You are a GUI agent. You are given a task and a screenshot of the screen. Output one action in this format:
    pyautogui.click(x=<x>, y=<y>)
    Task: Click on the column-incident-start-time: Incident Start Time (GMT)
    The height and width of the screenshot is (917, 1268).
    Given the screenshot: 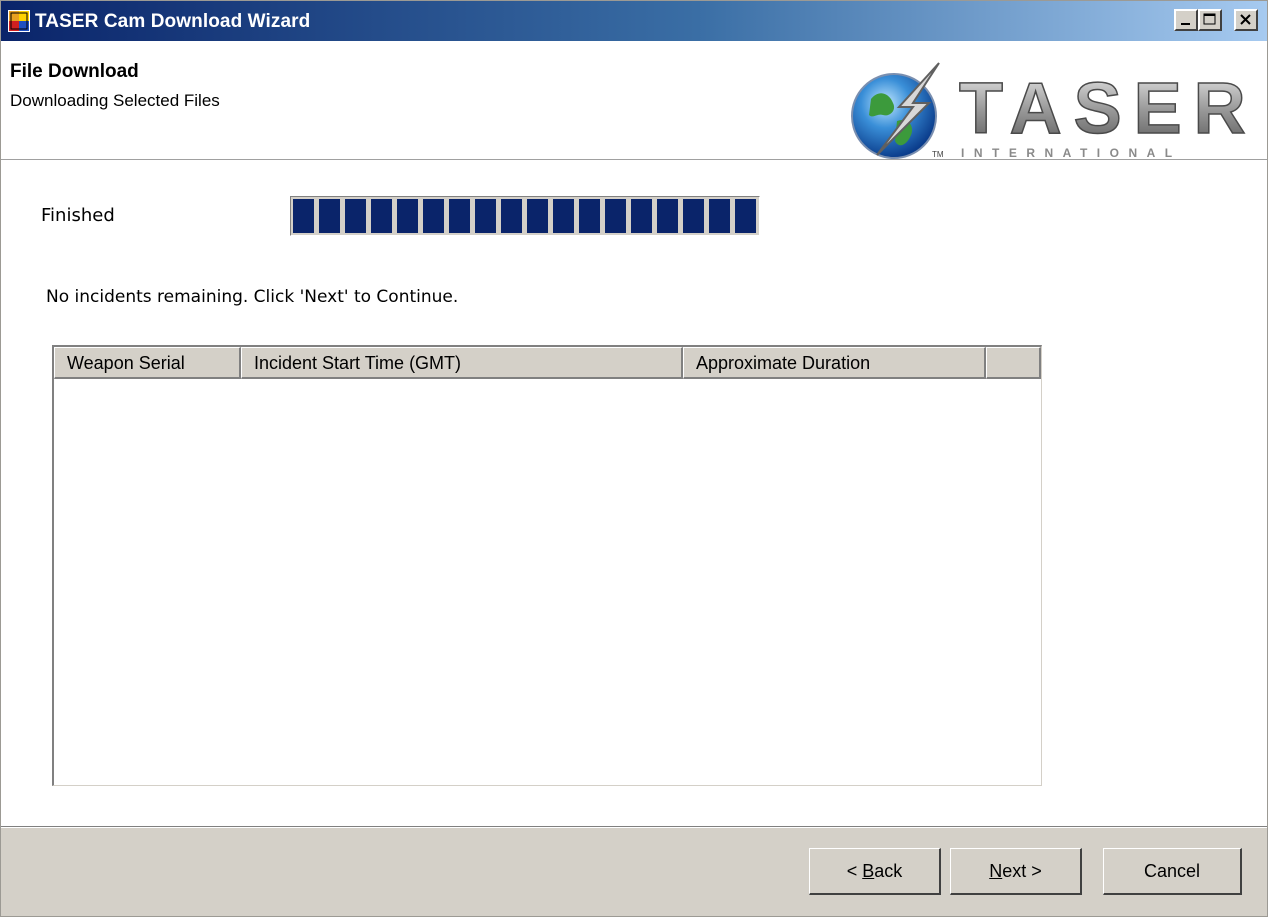 What is the action you would take?
    pyautogui.click(x=462, y=363)
    